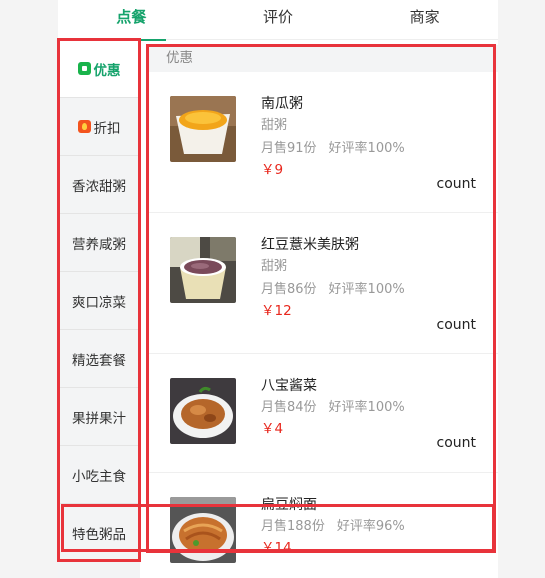  I want to click on food-rating: 好评率96%, so click(370, 526).